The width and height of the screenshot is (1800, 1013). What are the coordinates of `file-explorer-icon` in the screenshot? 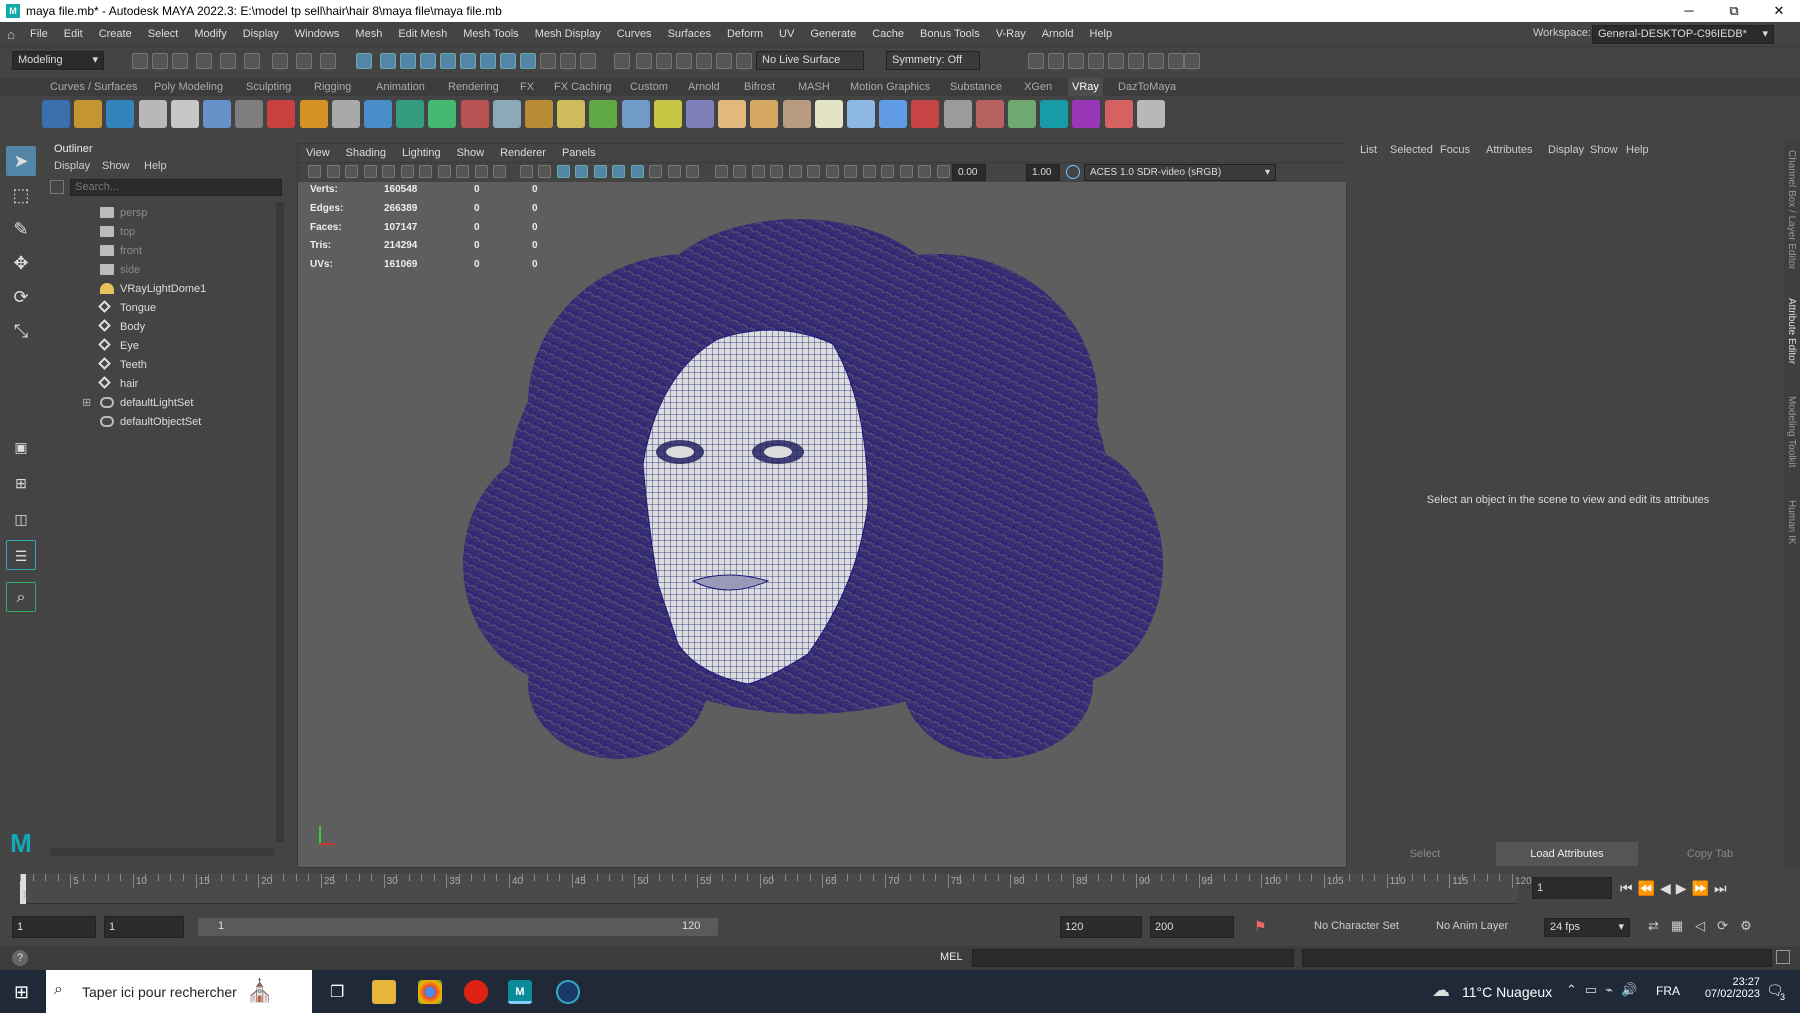 It's located at (384, 992).